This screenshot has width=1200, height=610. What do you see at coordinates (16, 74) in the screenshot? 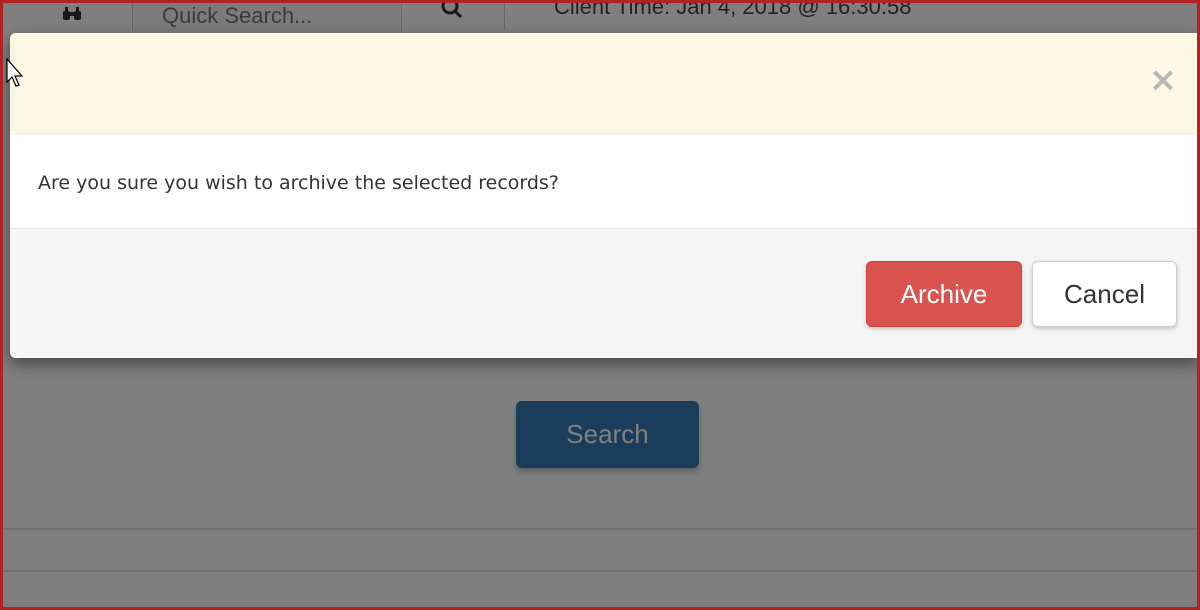
I see `mouse-cursor-icon` at bounding box center [16, 74].